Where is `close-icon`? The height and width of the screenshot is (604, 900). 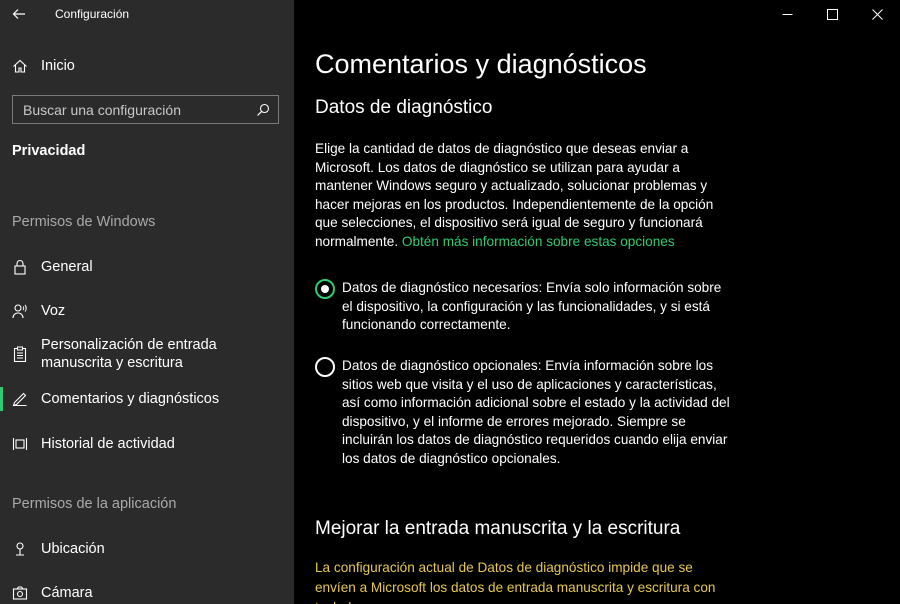
close-icon is located at coordinates (877, 14).